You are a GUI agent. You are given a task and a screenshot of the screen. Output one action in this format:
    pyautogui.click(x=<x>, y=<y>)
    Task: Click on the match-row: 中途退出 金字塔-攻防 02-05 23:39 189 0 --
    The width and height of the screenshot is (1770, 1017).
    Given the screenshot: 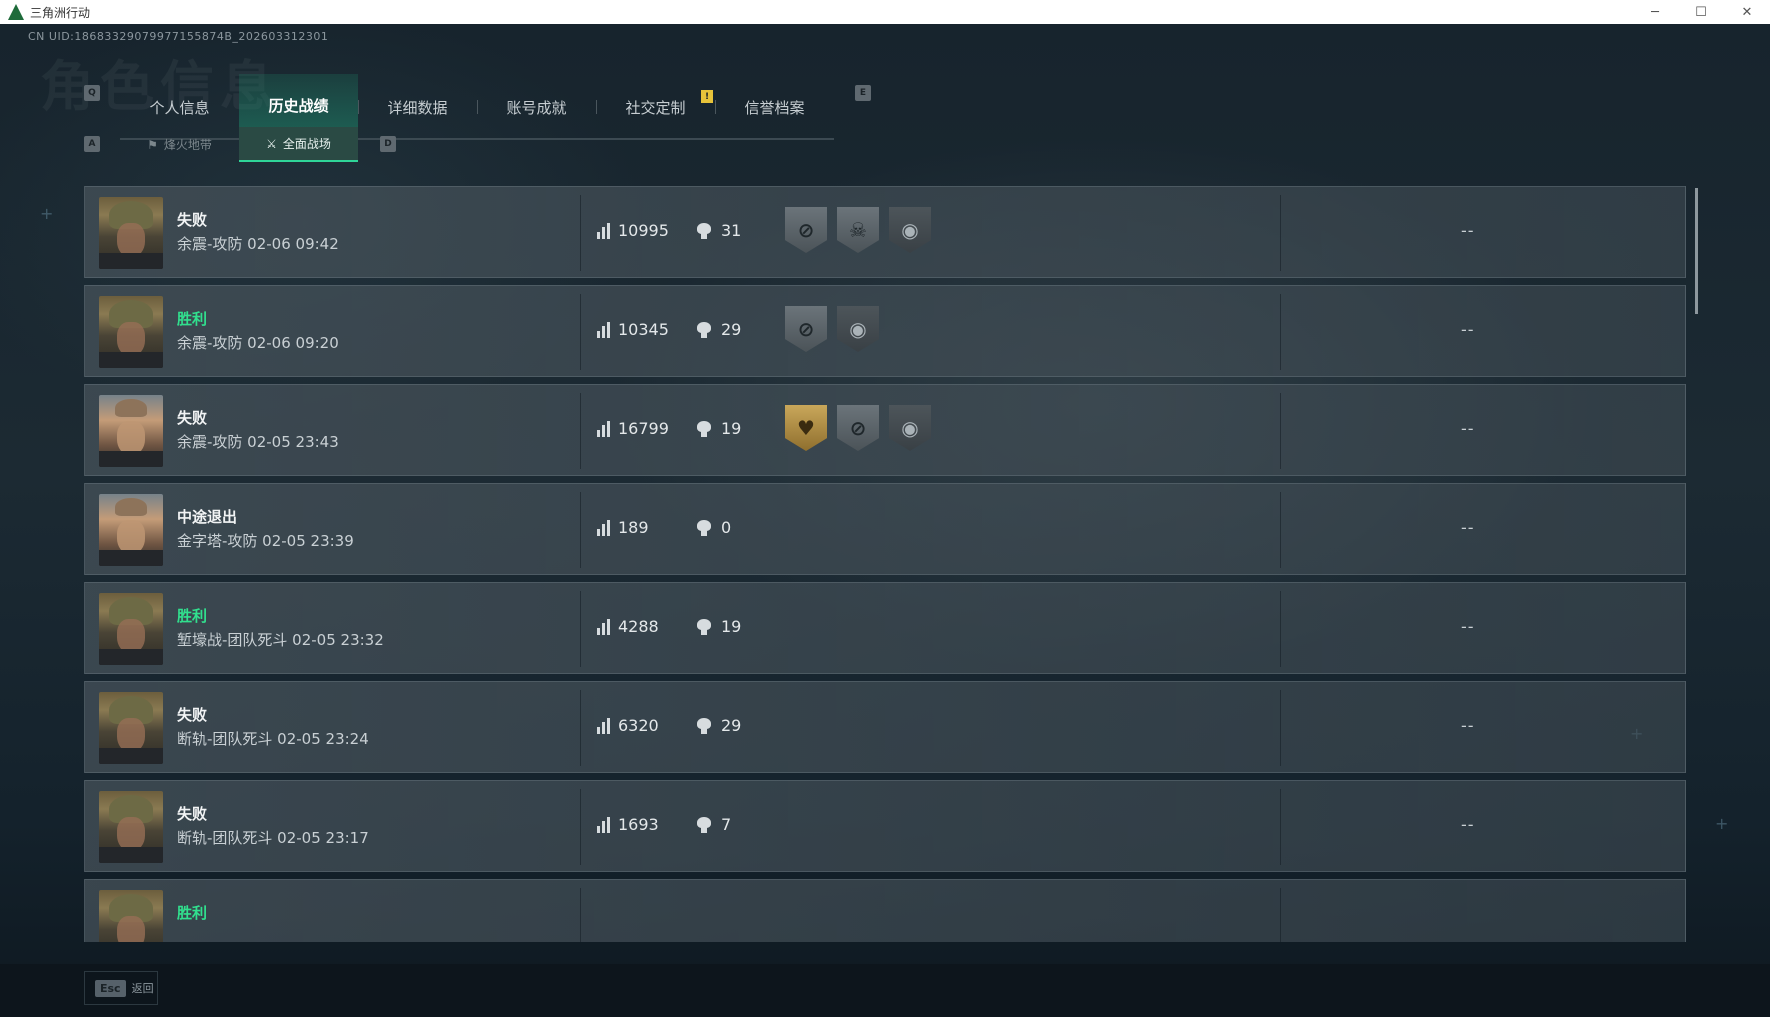 What is the action you would take?
    pyautogui.click(x=885, y=529)
    